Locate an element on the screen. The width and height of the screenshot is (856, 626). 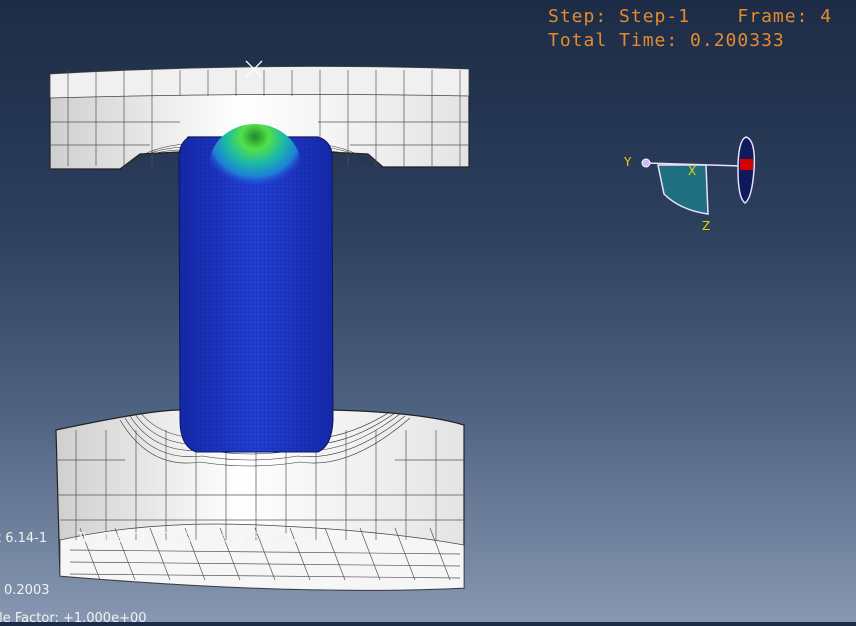
timestamp-label: Tue May 23 27:09:5 Cest 160 00 2017 is located at coordinates (201, 538).